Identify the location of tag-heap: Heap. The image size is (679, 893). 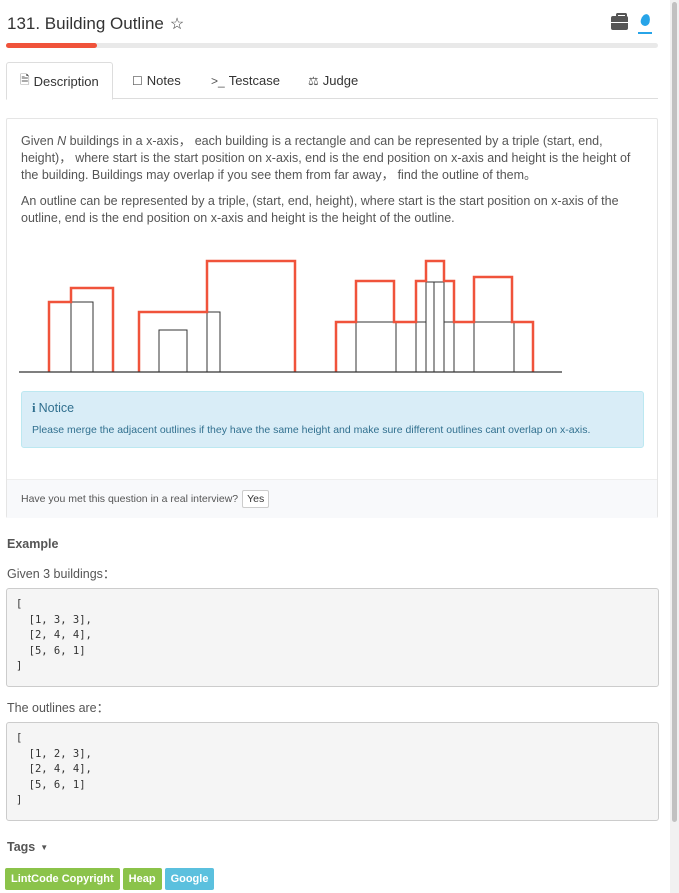
(142, 879).